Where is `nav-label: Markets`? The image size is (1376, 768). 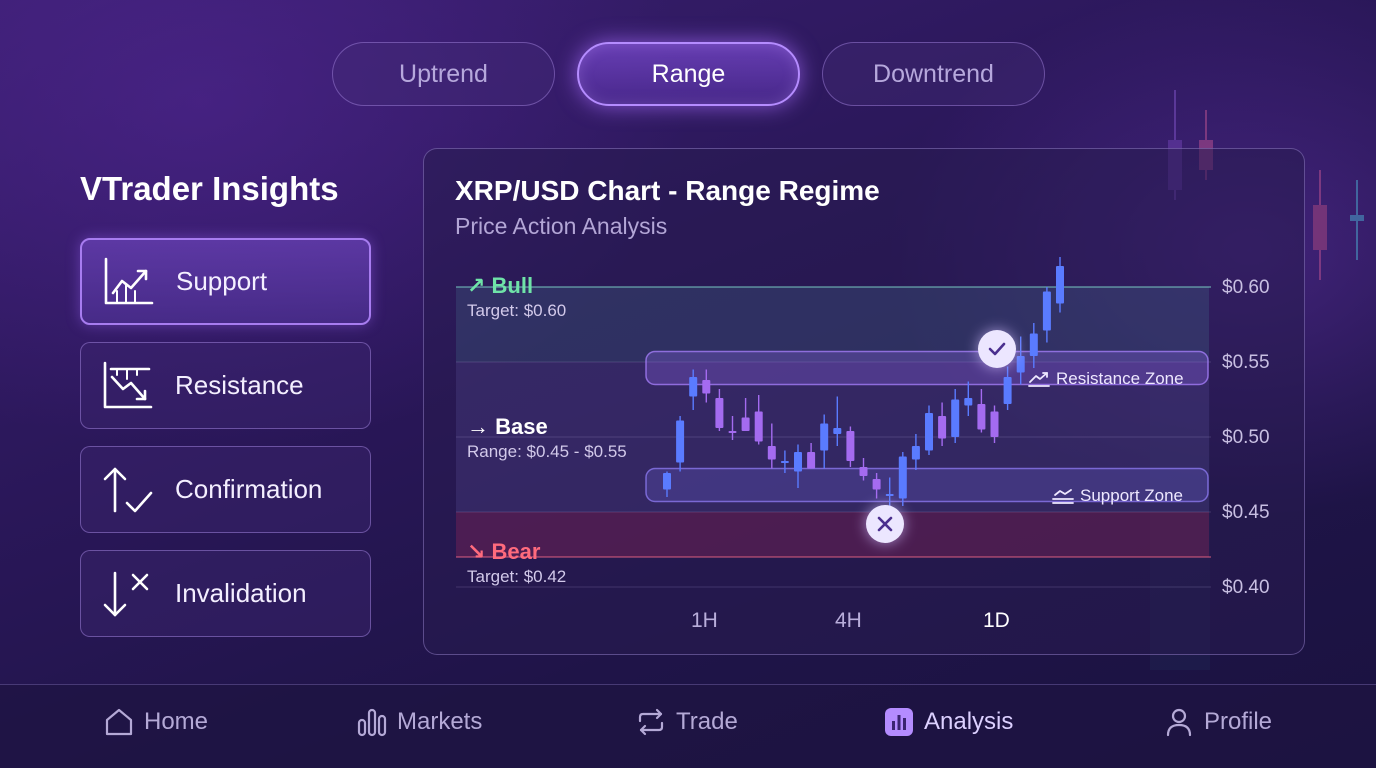 nav-label: Markets is located at coordinates (440, 721).